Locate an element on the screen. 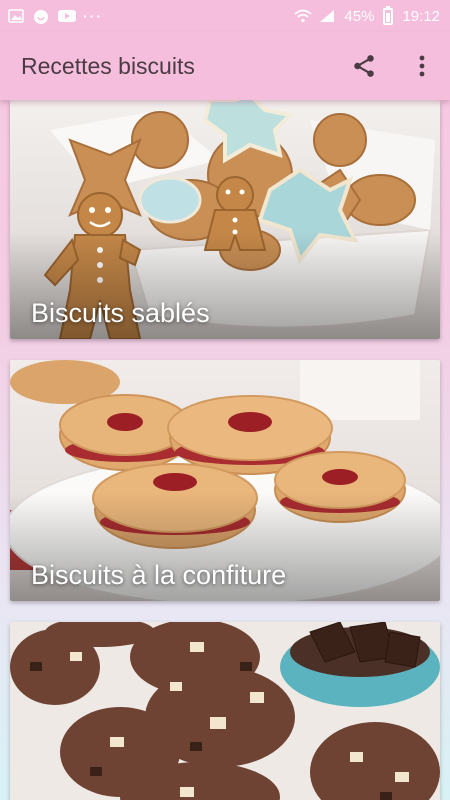  app-bar: Recettes biscuits is located at coordinates (225, 66).